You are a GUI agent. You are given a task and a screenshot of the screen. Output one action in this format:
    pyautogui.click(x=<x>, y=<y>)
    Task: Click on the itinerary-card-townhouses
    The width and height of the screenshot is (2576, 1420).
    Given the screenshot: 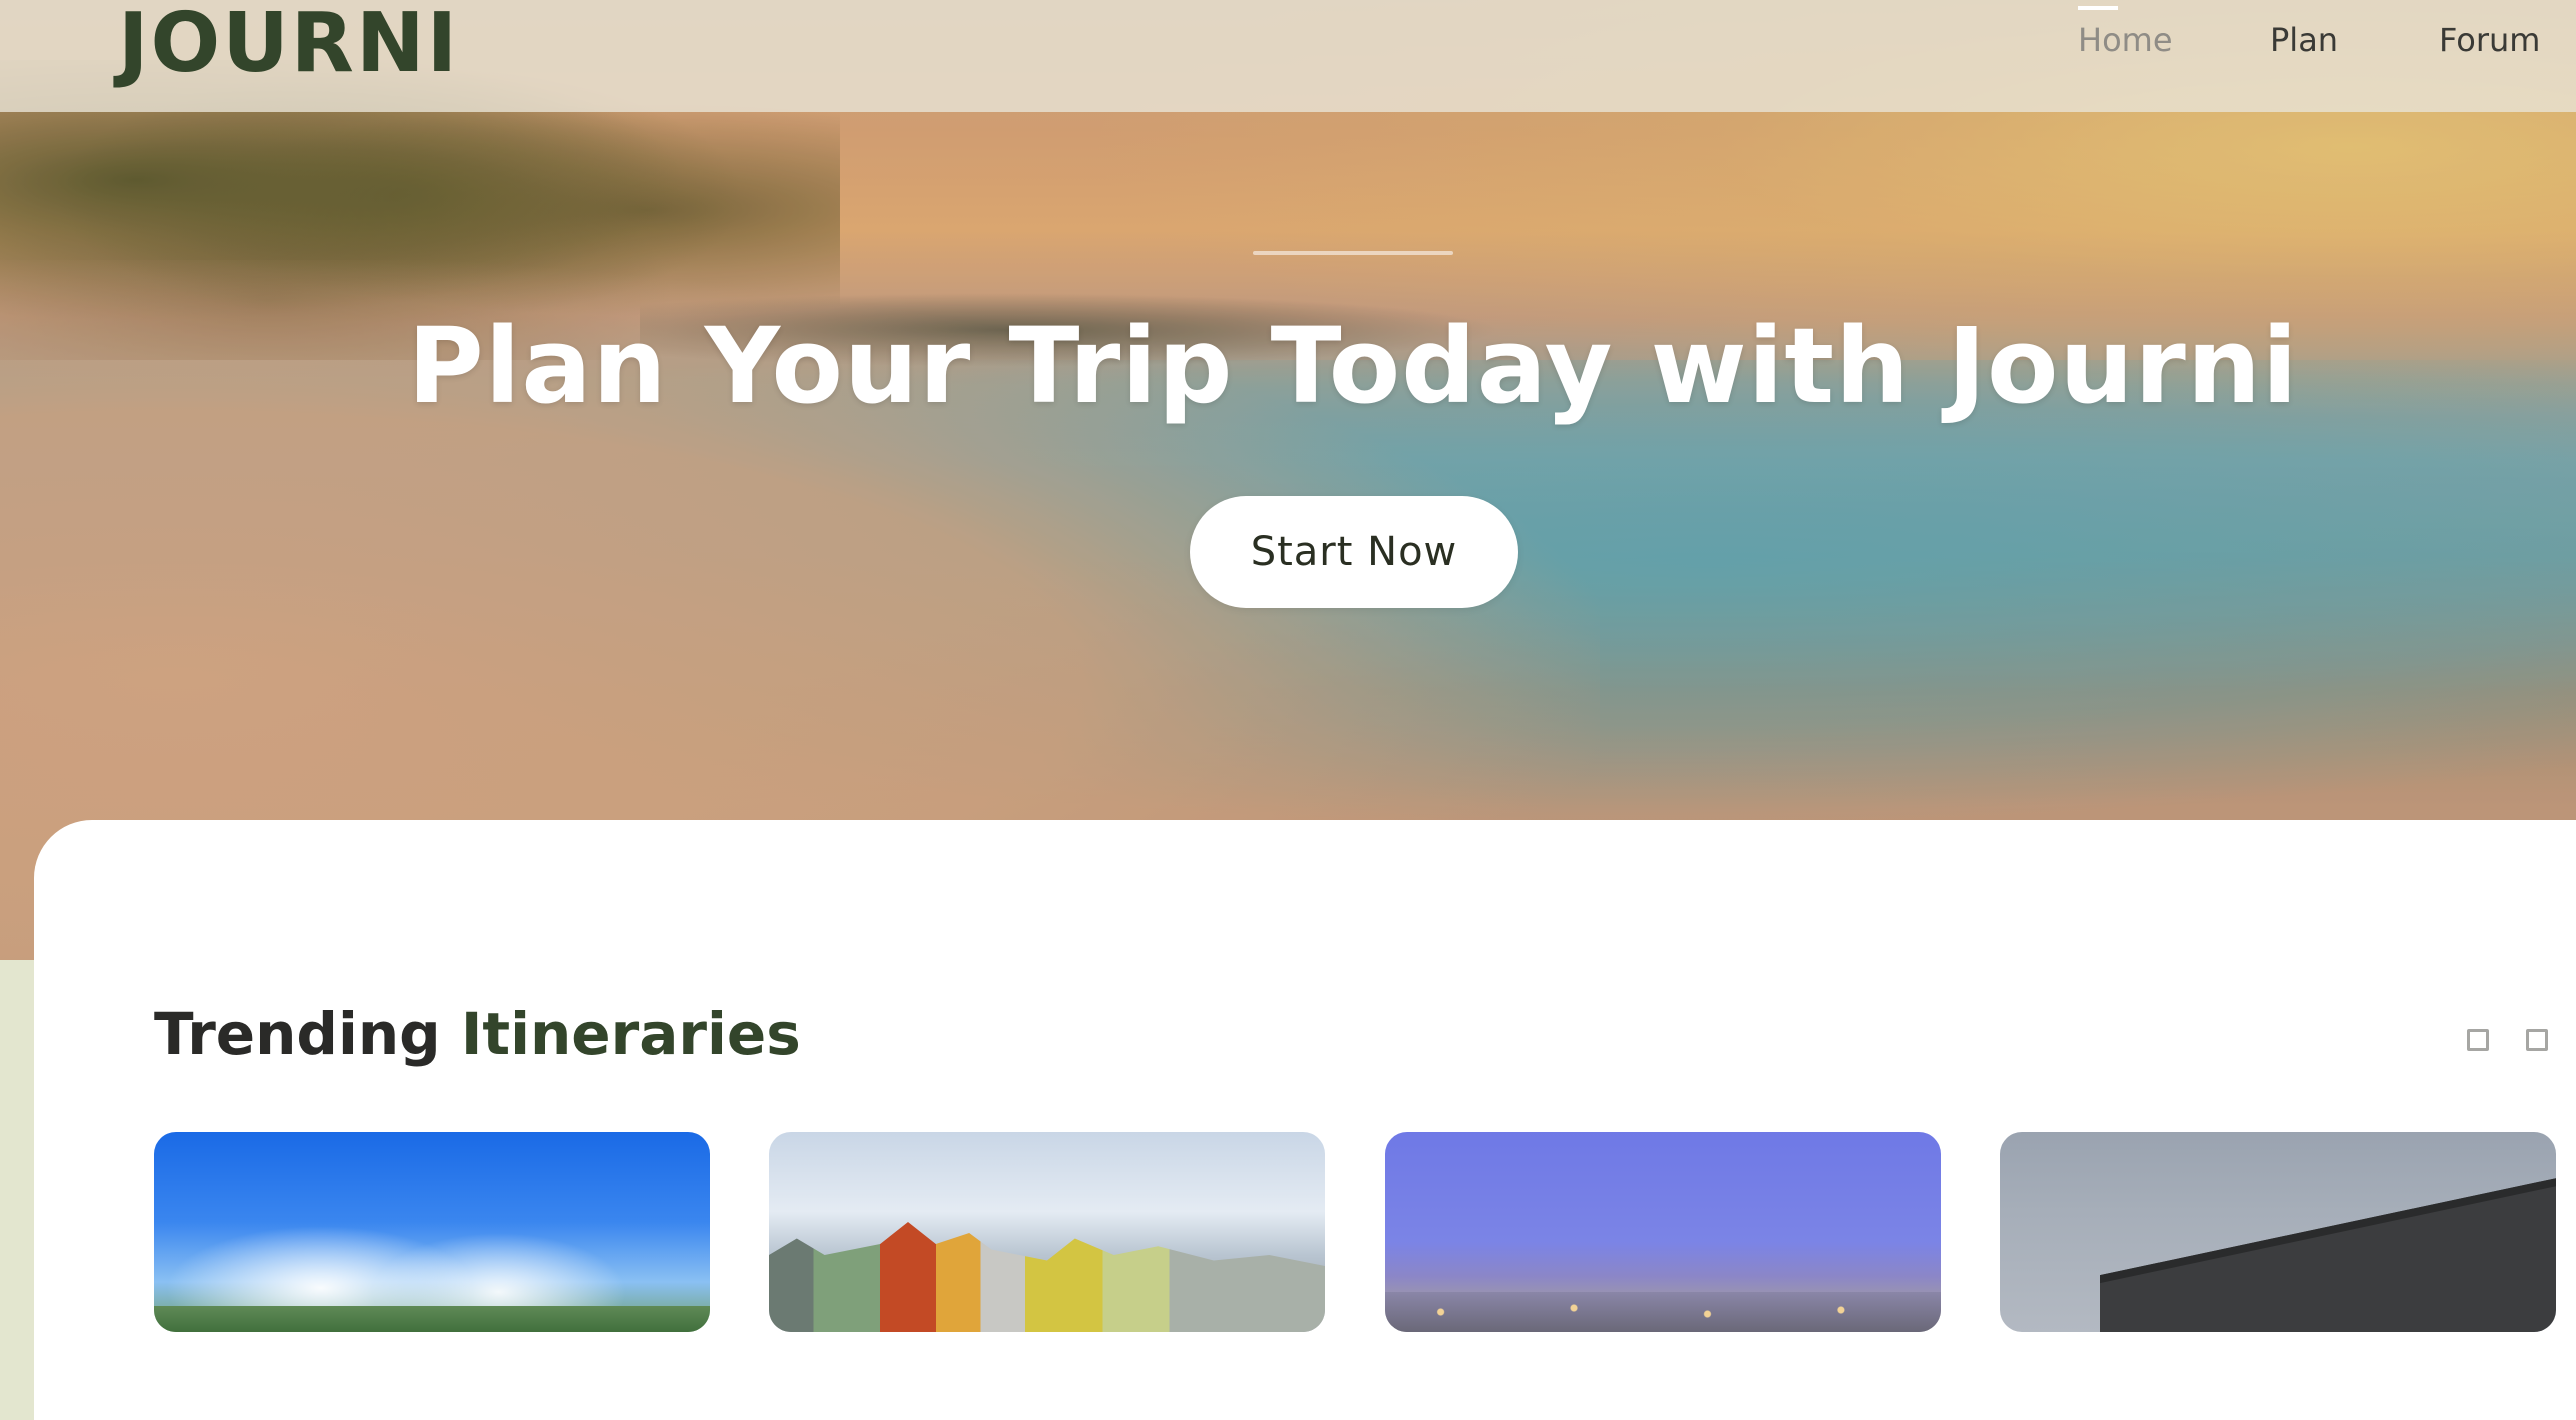 What is the action you would take?
    pyautogui.click(x=1047, y=1232)
    